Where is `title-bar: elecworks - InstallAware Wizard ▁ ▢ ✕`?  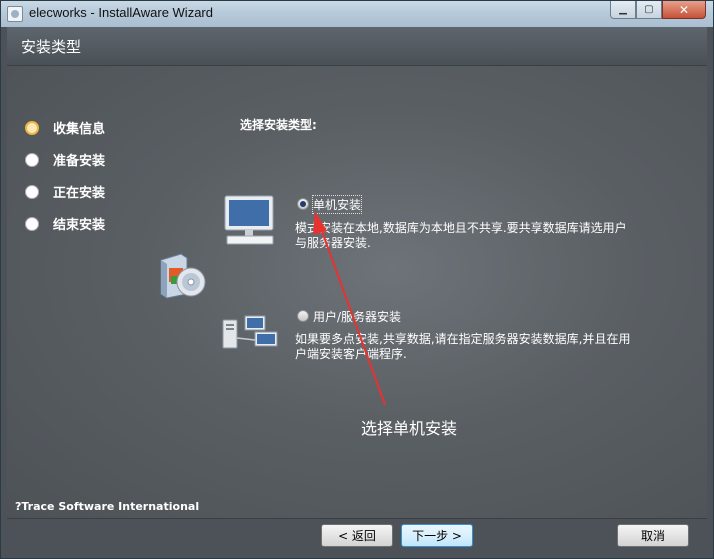
title-bar: elecworks - InstallAware Wizard ▁ ▢ ✕ is located at coordinates (357, 14).